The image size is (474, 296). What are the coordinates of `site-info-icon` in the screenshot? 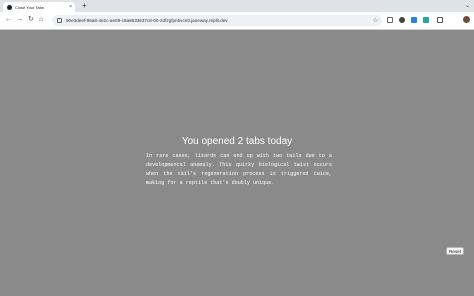 It's located at (59, 20).